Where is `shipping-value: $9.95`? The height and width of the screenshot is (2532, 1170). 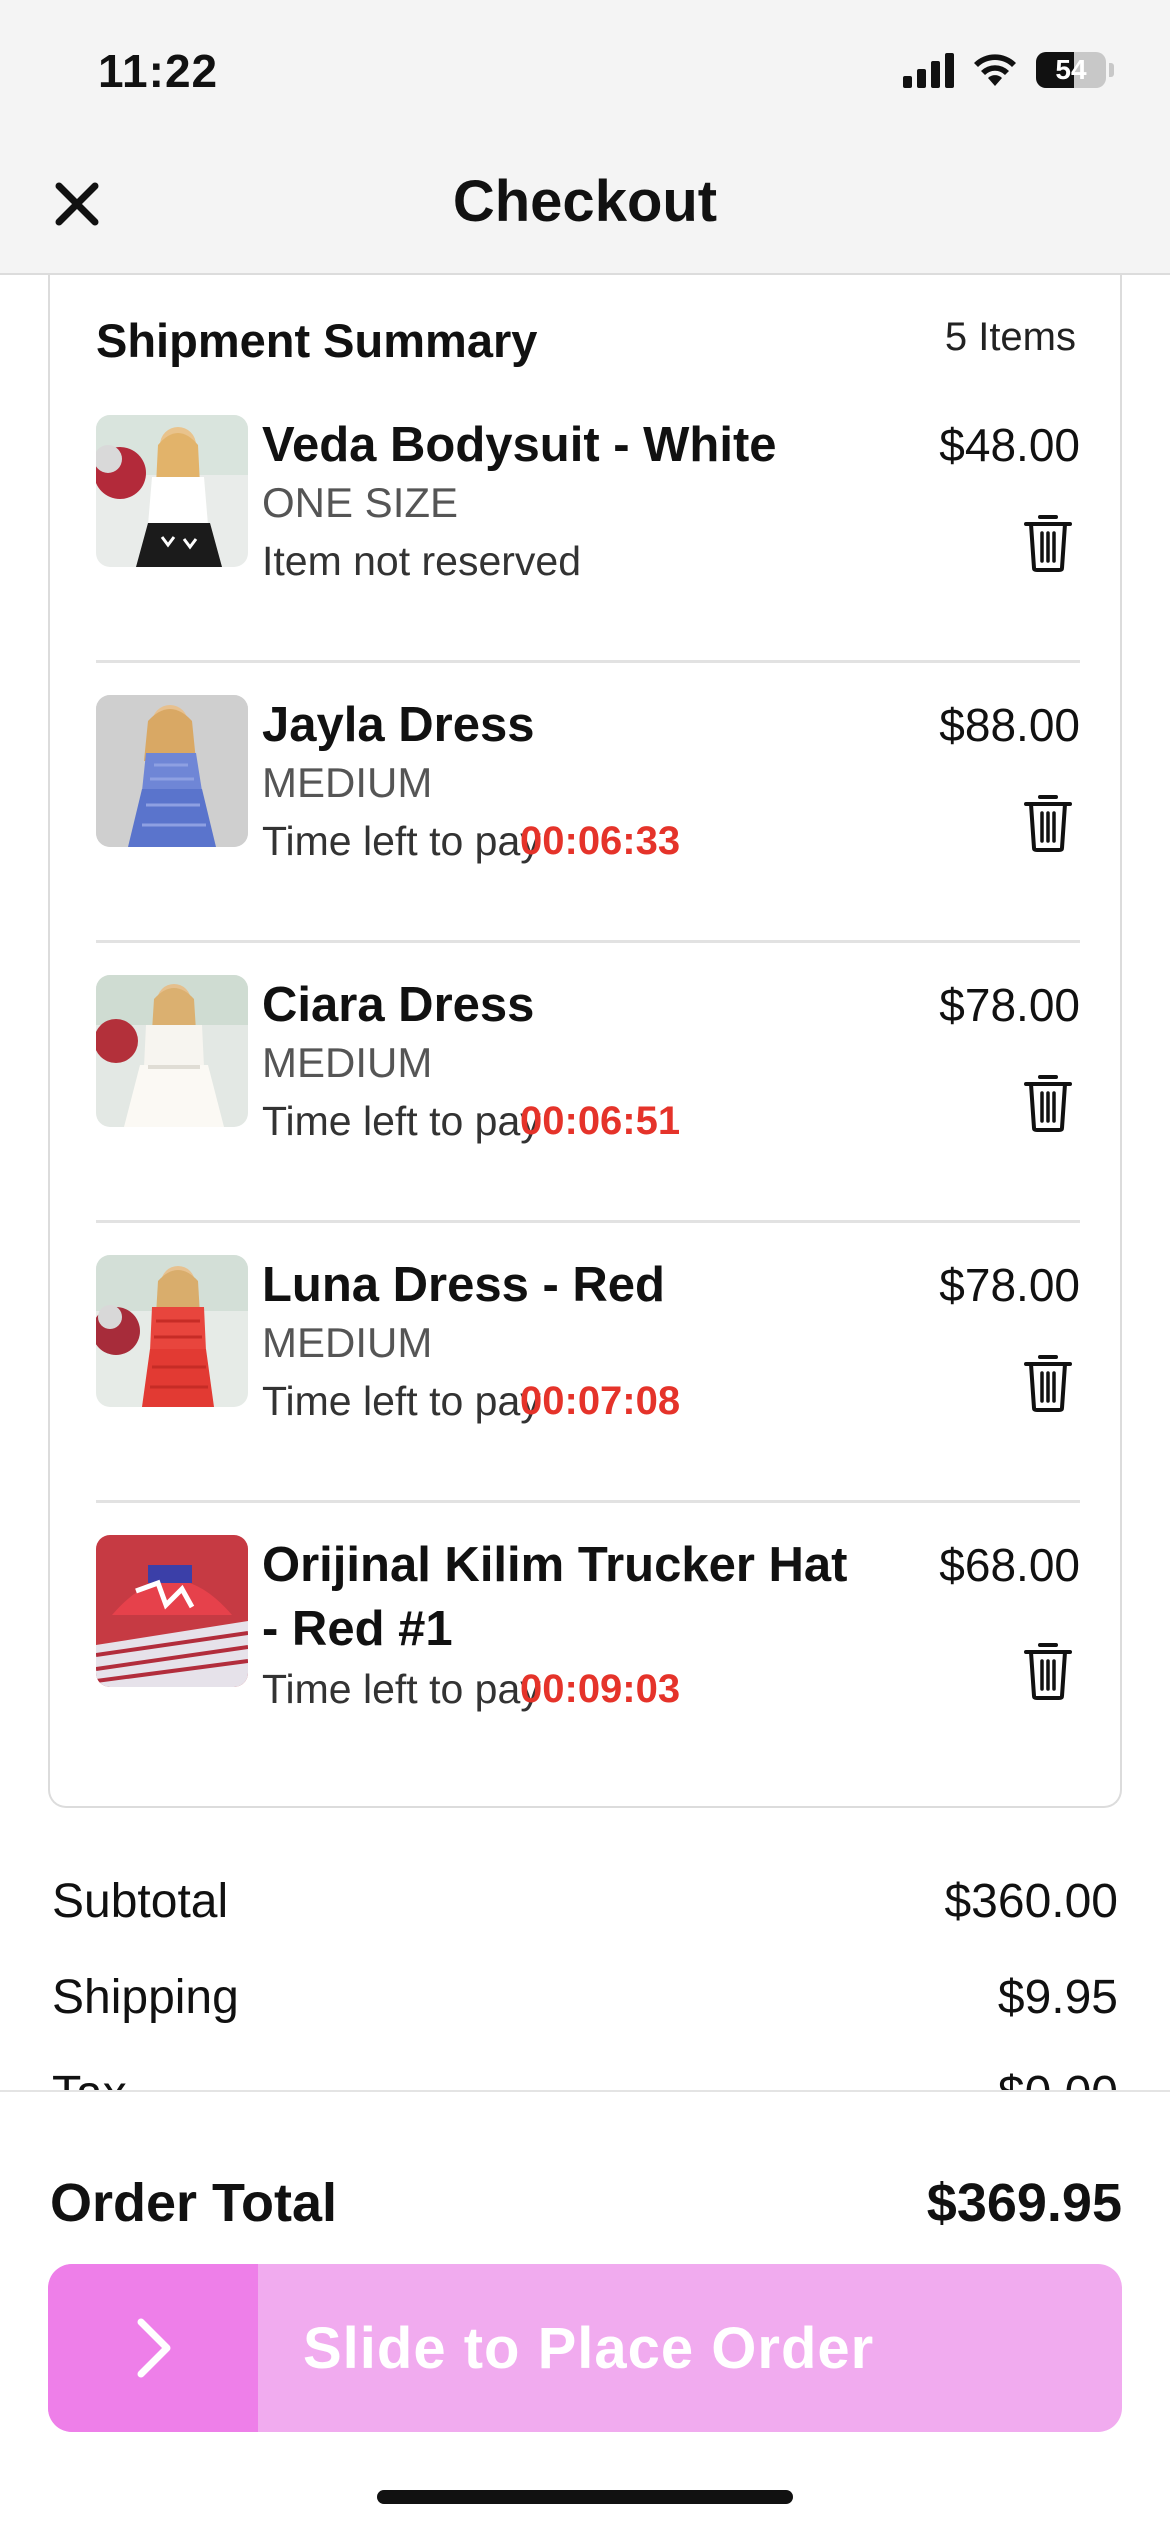
shipping-value: $9.95 is located at coordinates (1057, 1997).